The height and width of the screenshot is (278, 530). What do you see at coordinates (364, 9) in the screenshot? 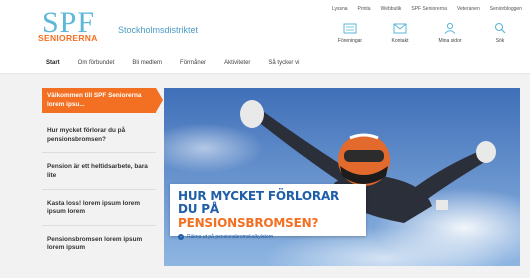
I see `top-link-printa: Printa` at bounding box center [364, 9].